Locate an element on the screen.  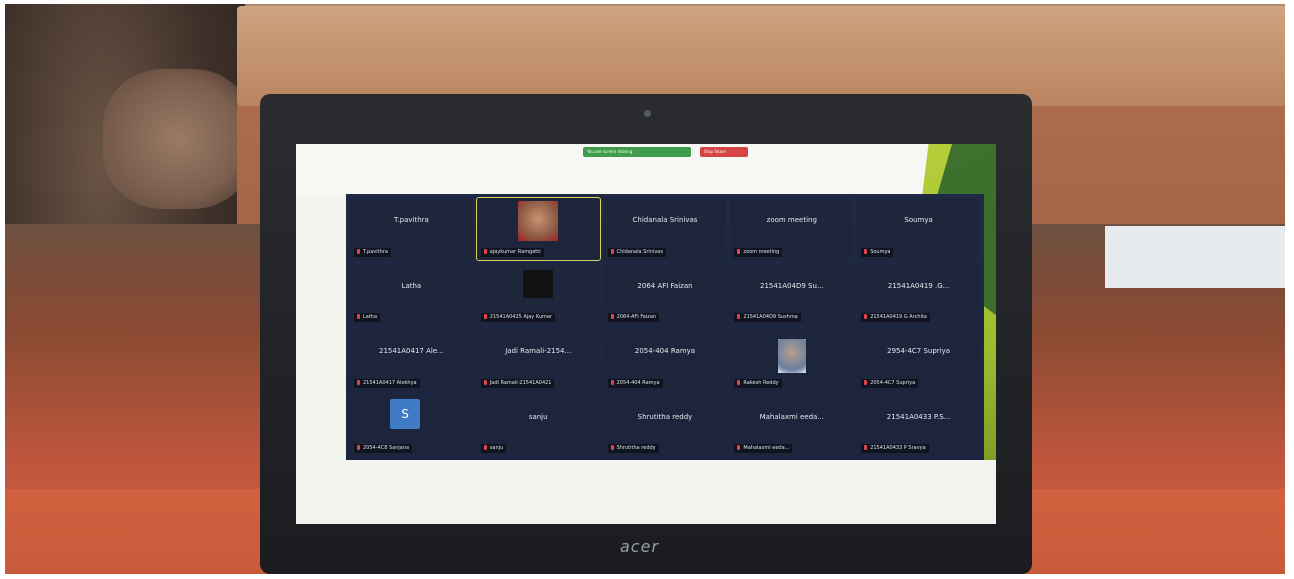
participant-tile: 2954-4C7 Supriya 2054-4C7 Supriya is located at coordinates (918, 360).